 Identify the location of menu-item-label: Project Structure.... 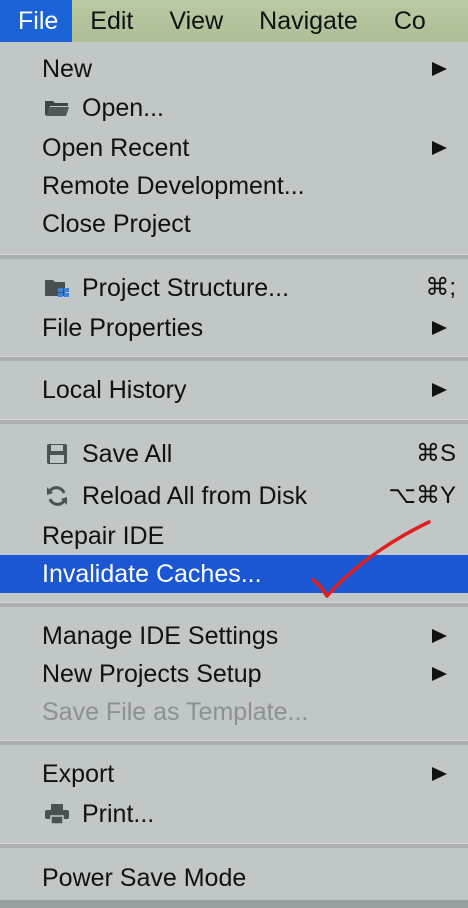
(186, 288).